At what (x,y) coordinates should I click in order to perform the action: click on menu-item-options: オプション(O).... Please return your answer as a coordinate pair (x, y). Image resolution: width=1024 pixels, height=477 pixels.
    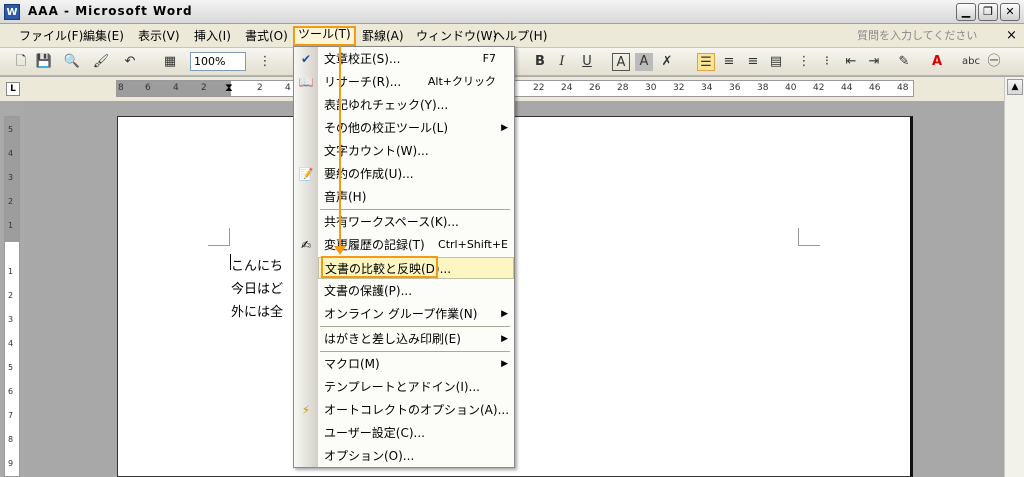
    Looking at the image, I should click on (416, 456).